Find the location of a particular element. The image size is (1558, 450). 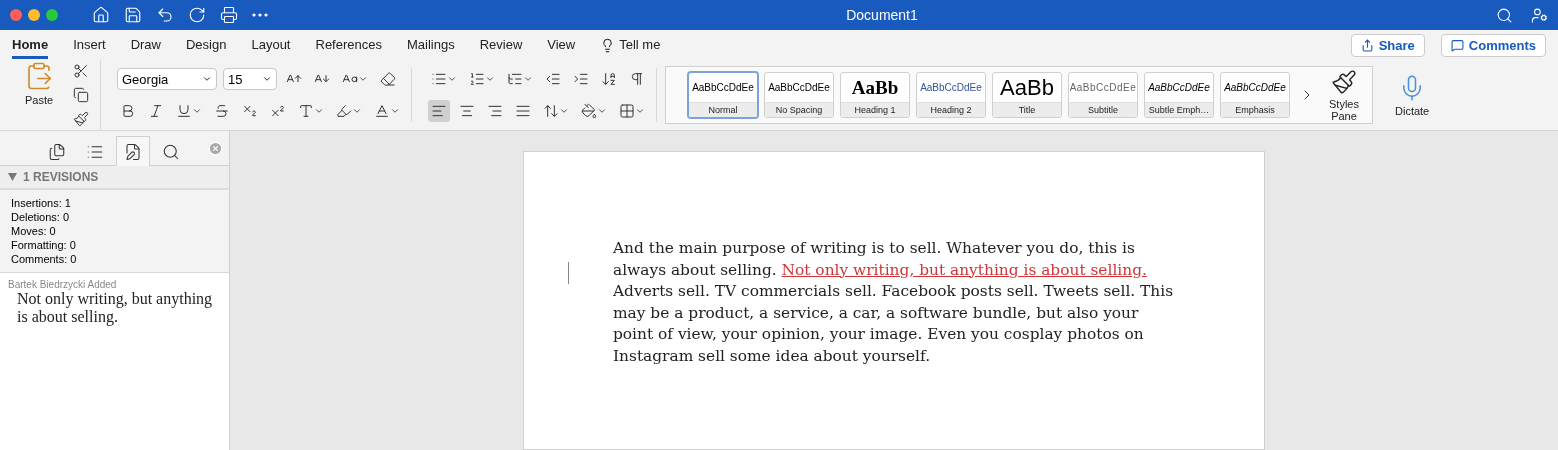

style-option: AaBbCcDdEe Subtitle is located at coordinates (1103, 95).